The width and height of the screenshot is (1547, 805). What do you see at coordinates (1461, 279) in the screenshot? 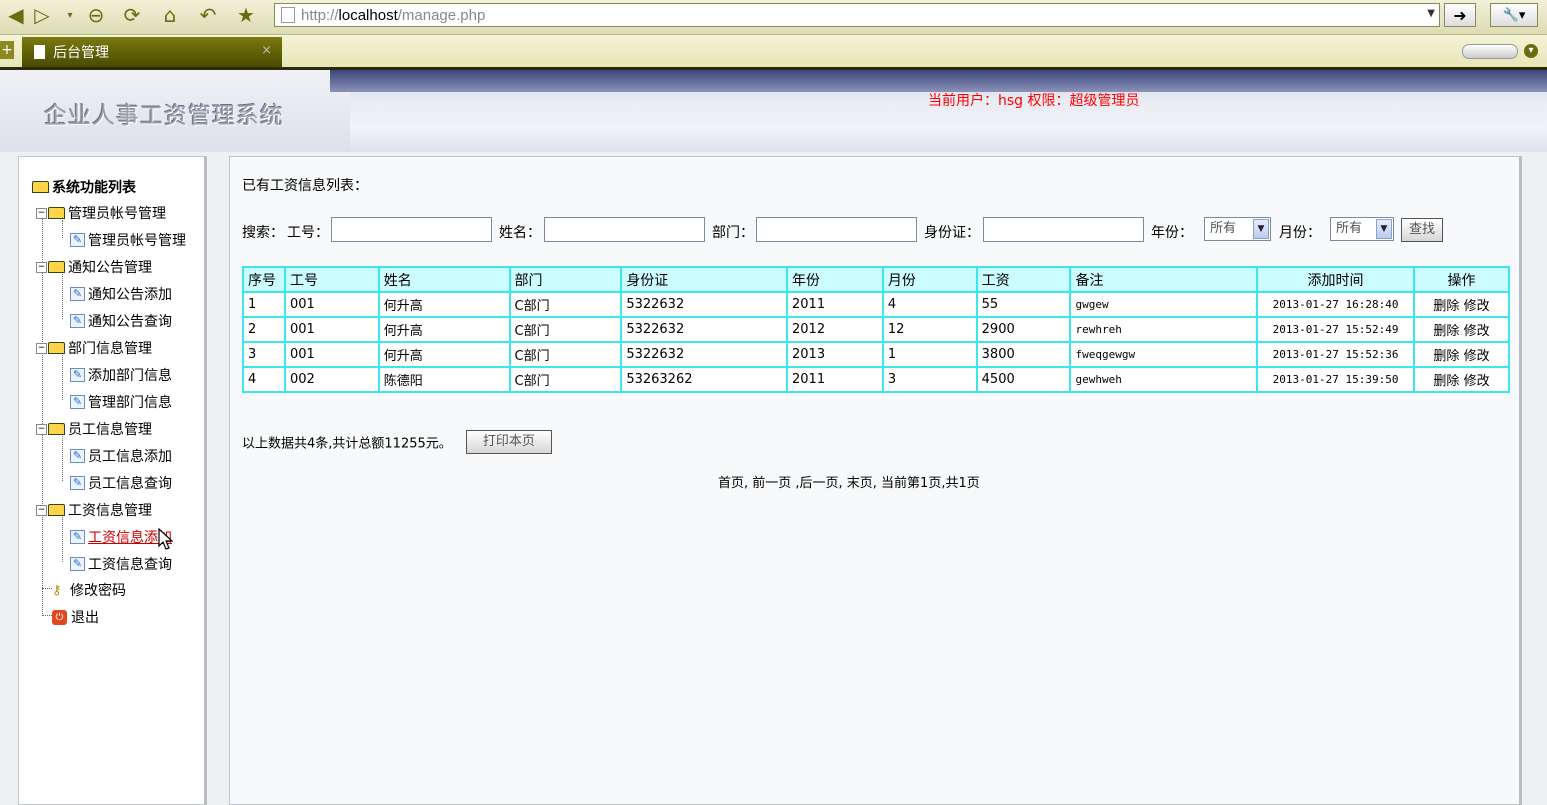
I see `column-header: 操作` at bounding box center [1461, 279].